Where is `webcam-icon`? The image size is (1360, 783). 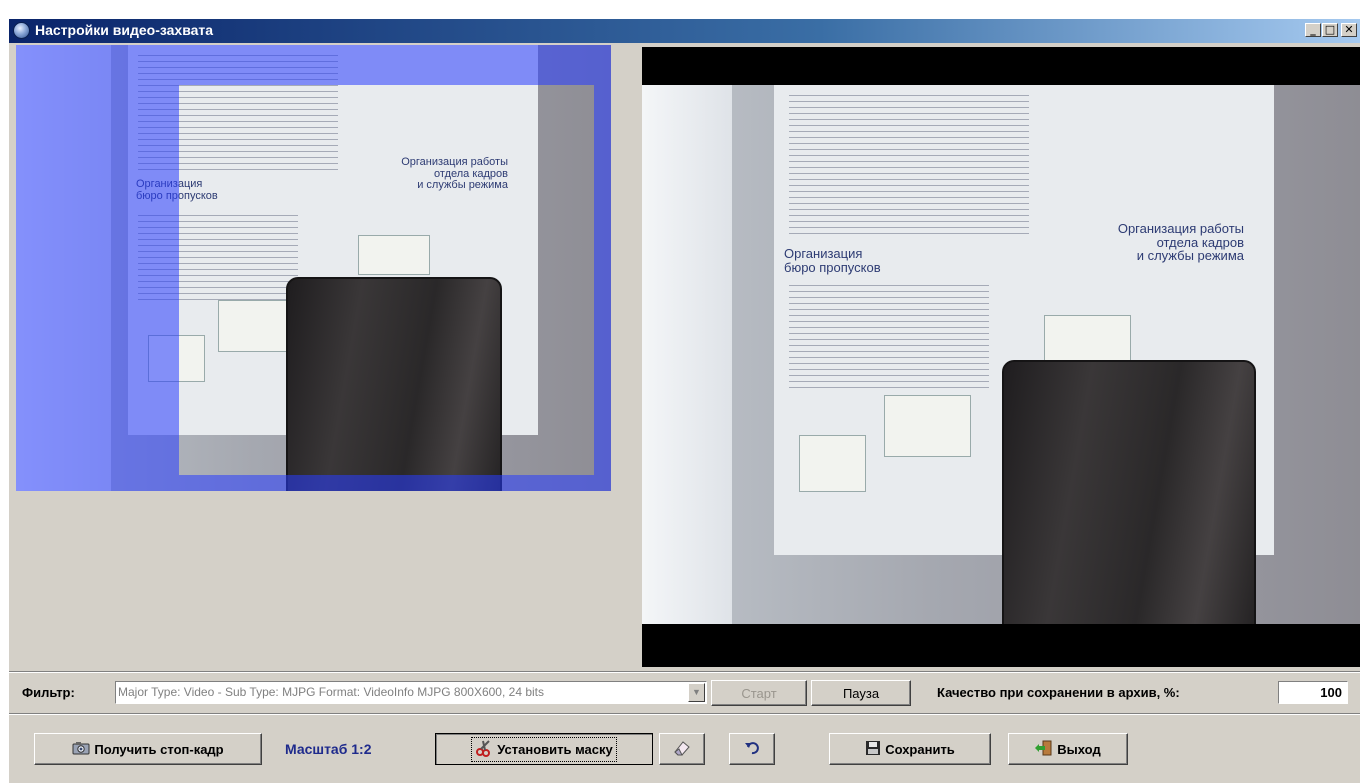 webcam-icon is located at coordinates (21, 30).